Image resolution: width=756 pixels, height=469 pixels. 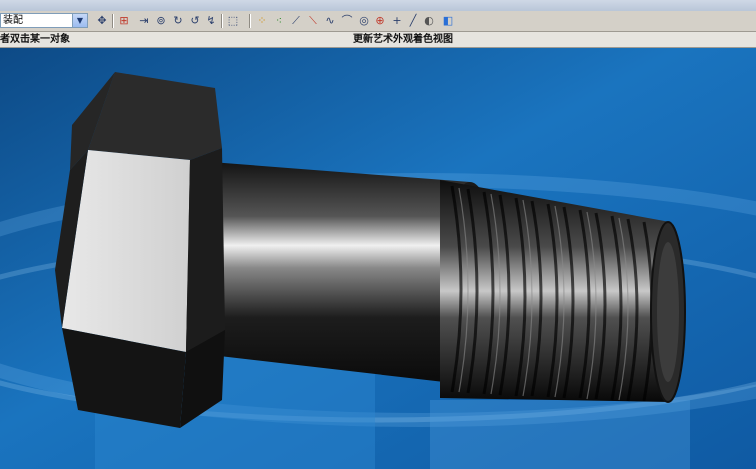 What do you see at coordinates (178, 21) in the screenshot?
I see `view-icon: ↻` at bounding box center [178, 21].